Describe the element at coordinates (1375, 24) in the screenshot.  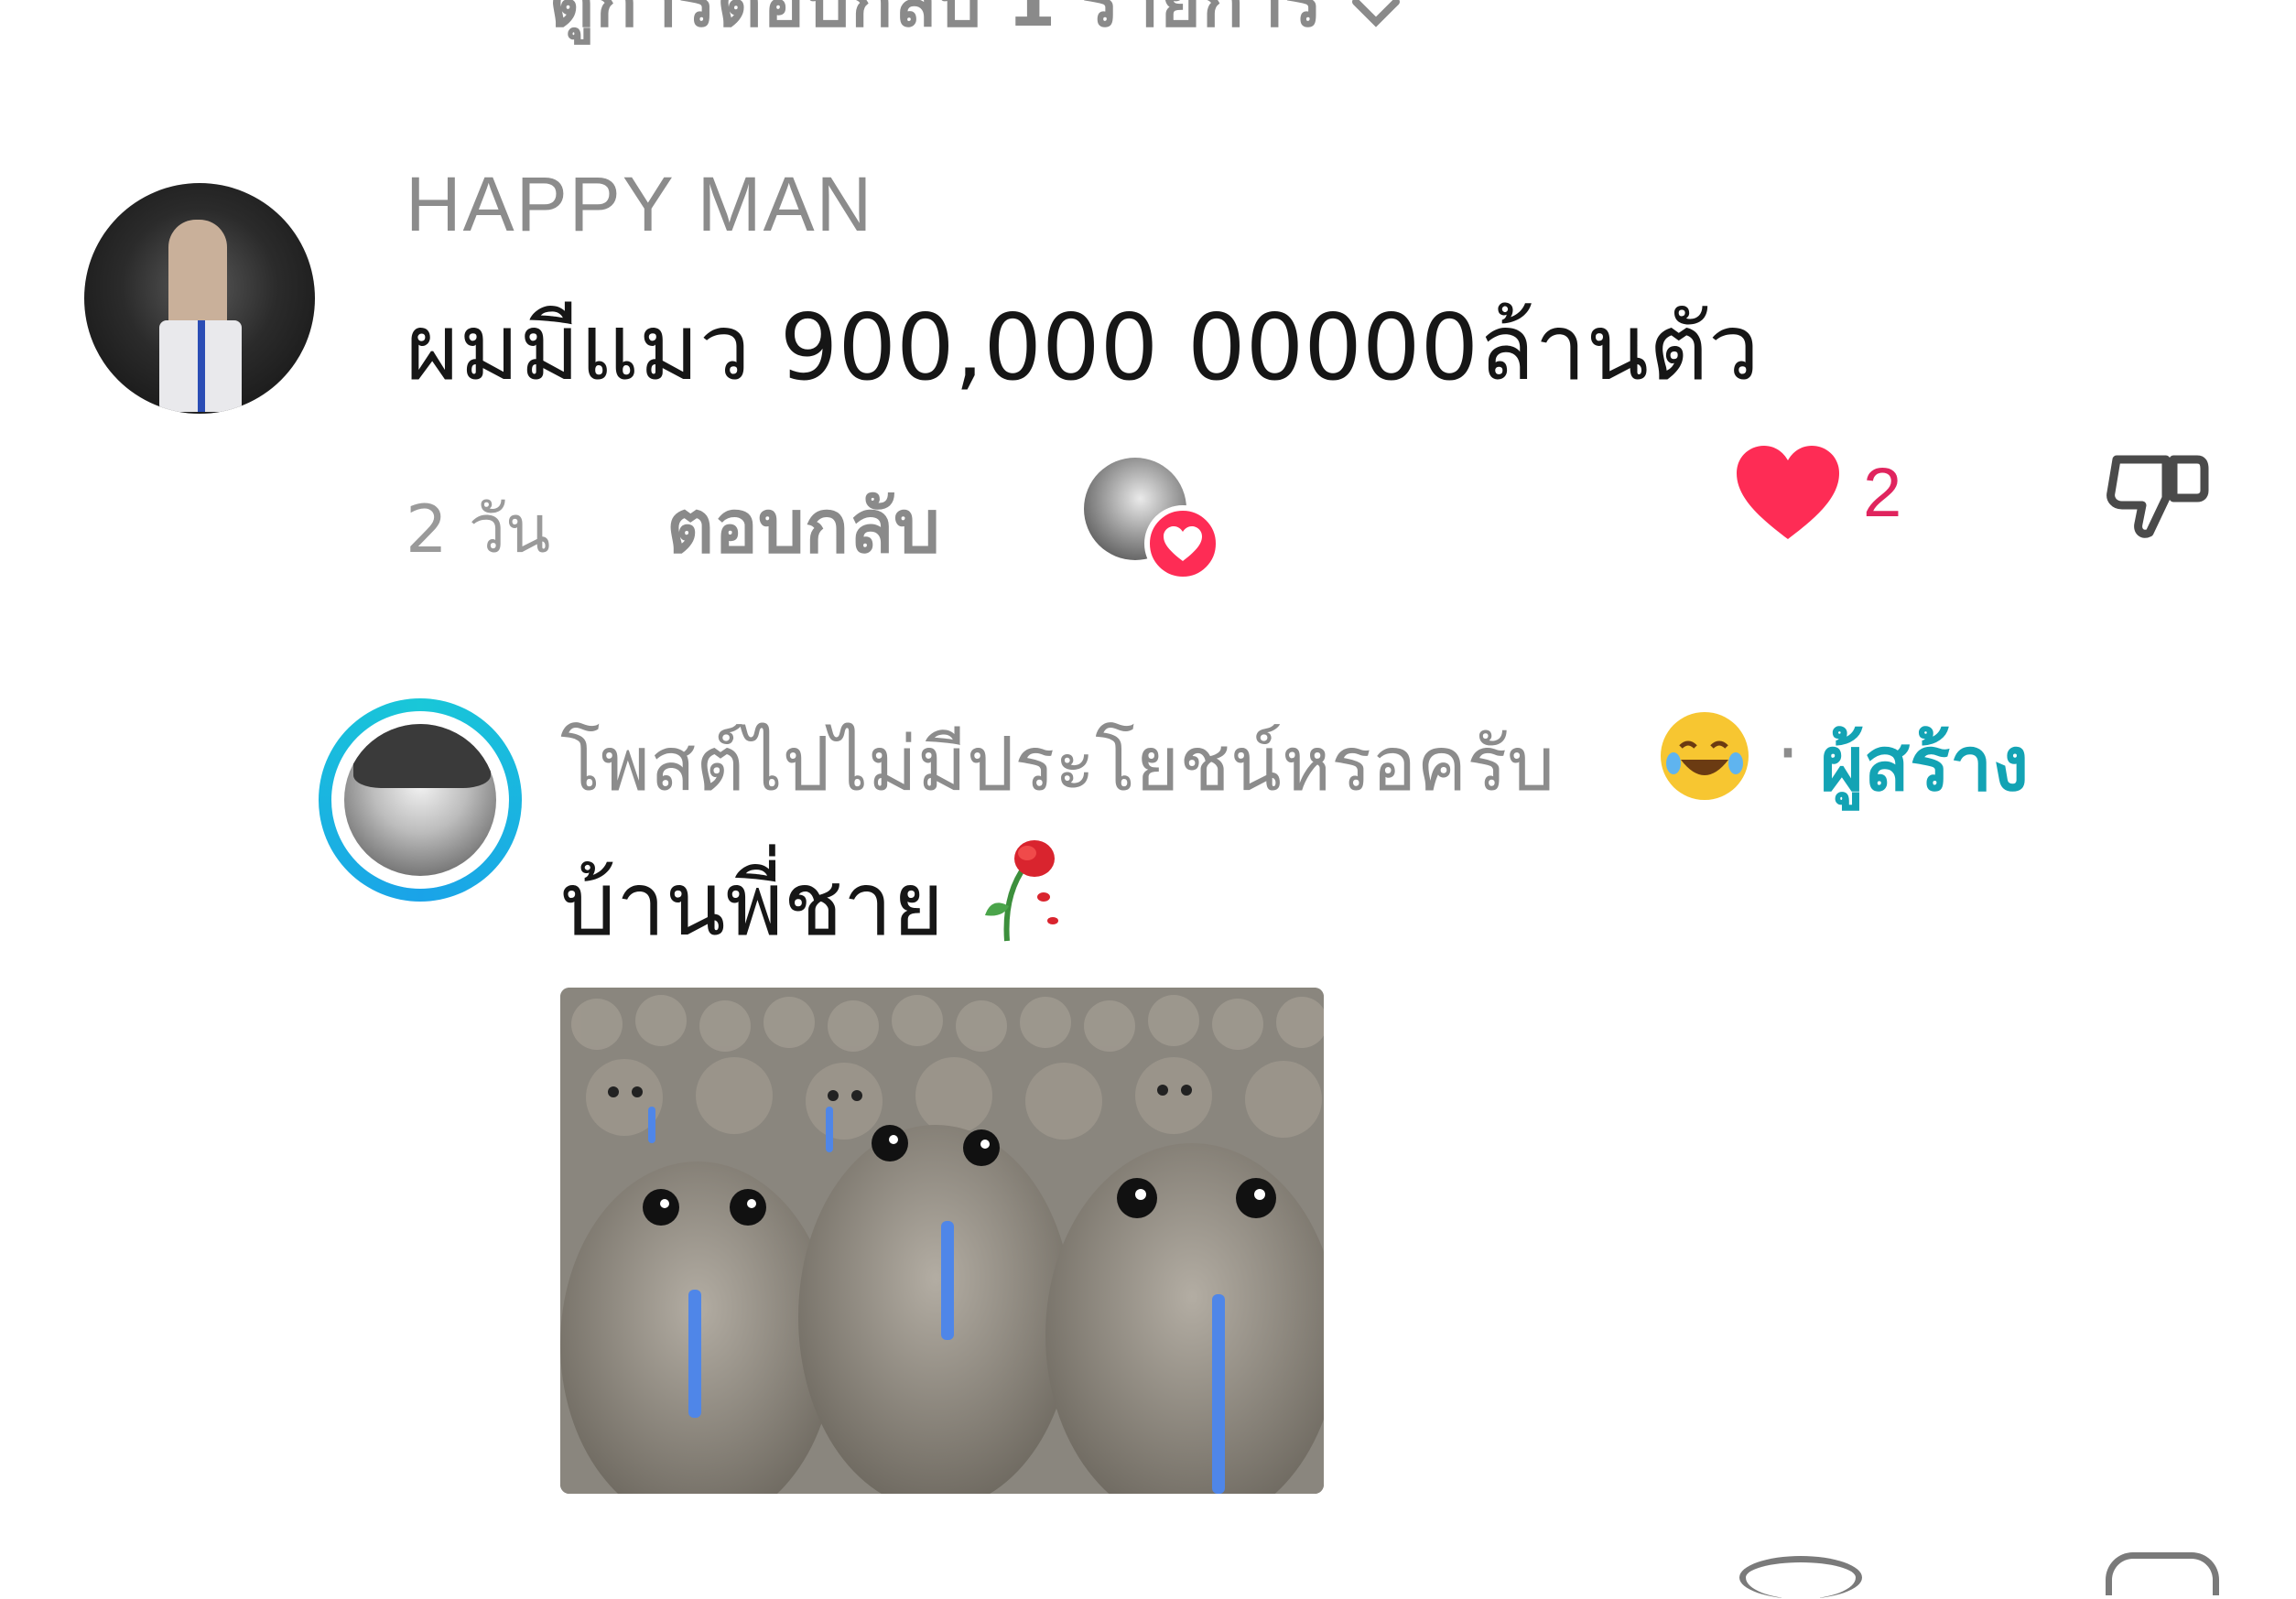
I see `chevron-down-icon` at that location.